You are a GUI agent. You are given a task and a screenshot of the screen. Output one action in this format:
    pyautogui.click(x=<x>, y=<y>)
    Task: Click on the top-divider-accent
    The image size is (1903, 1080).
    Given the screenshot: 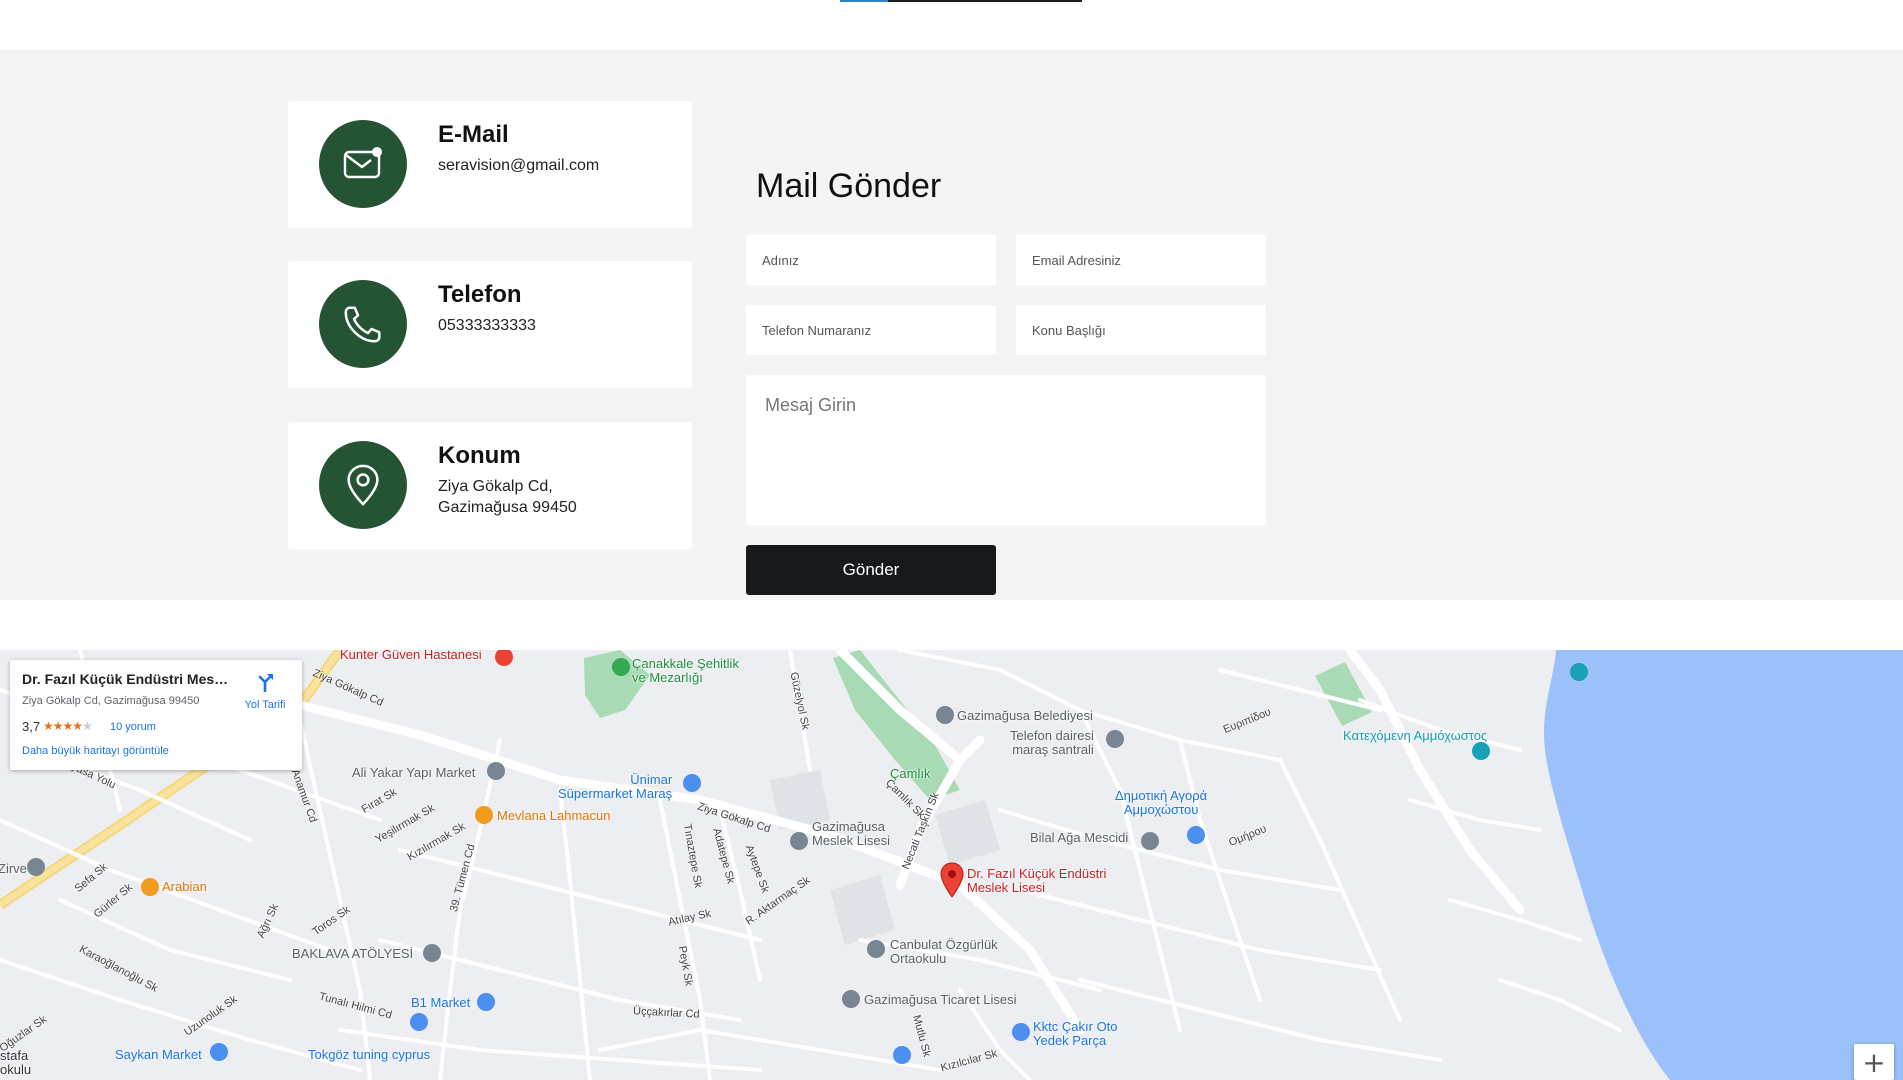 What is the action you would take?
    pyautogui.click(x=864, y=1)
    